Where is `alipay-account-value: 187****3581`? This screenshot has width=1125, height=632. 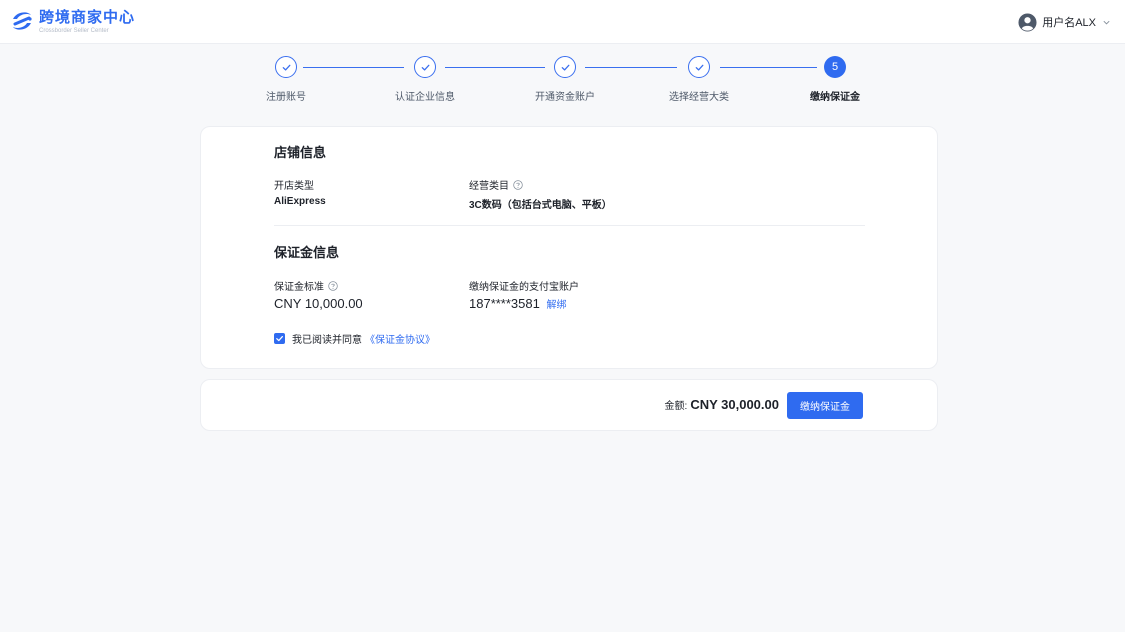
alipay-account-value: 187****3581 is located at coordinates (504, 303).